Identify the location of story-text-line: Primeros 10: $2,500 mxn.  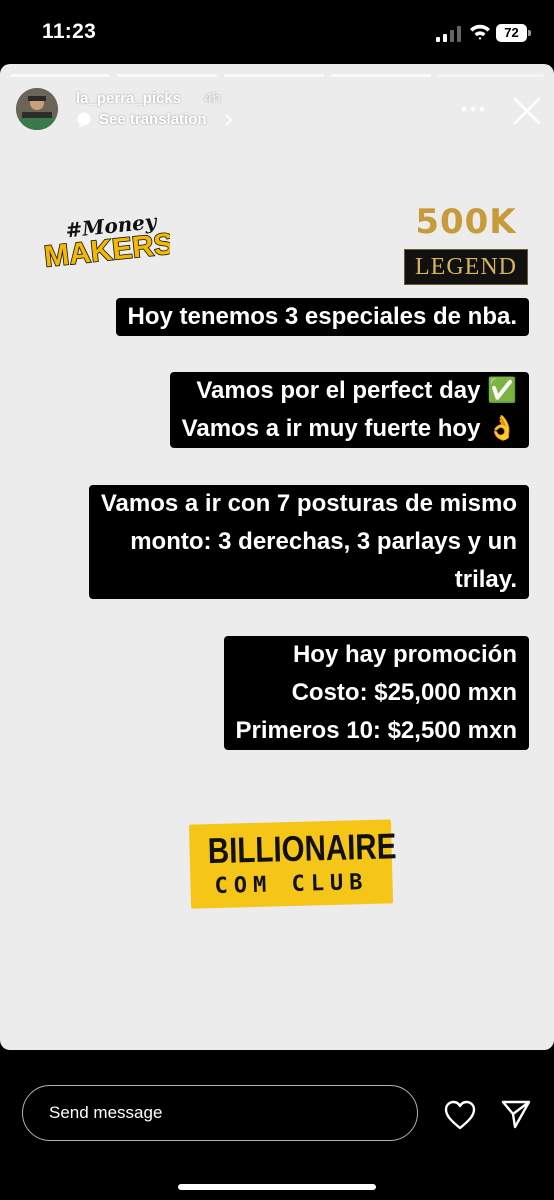
(376, 730).